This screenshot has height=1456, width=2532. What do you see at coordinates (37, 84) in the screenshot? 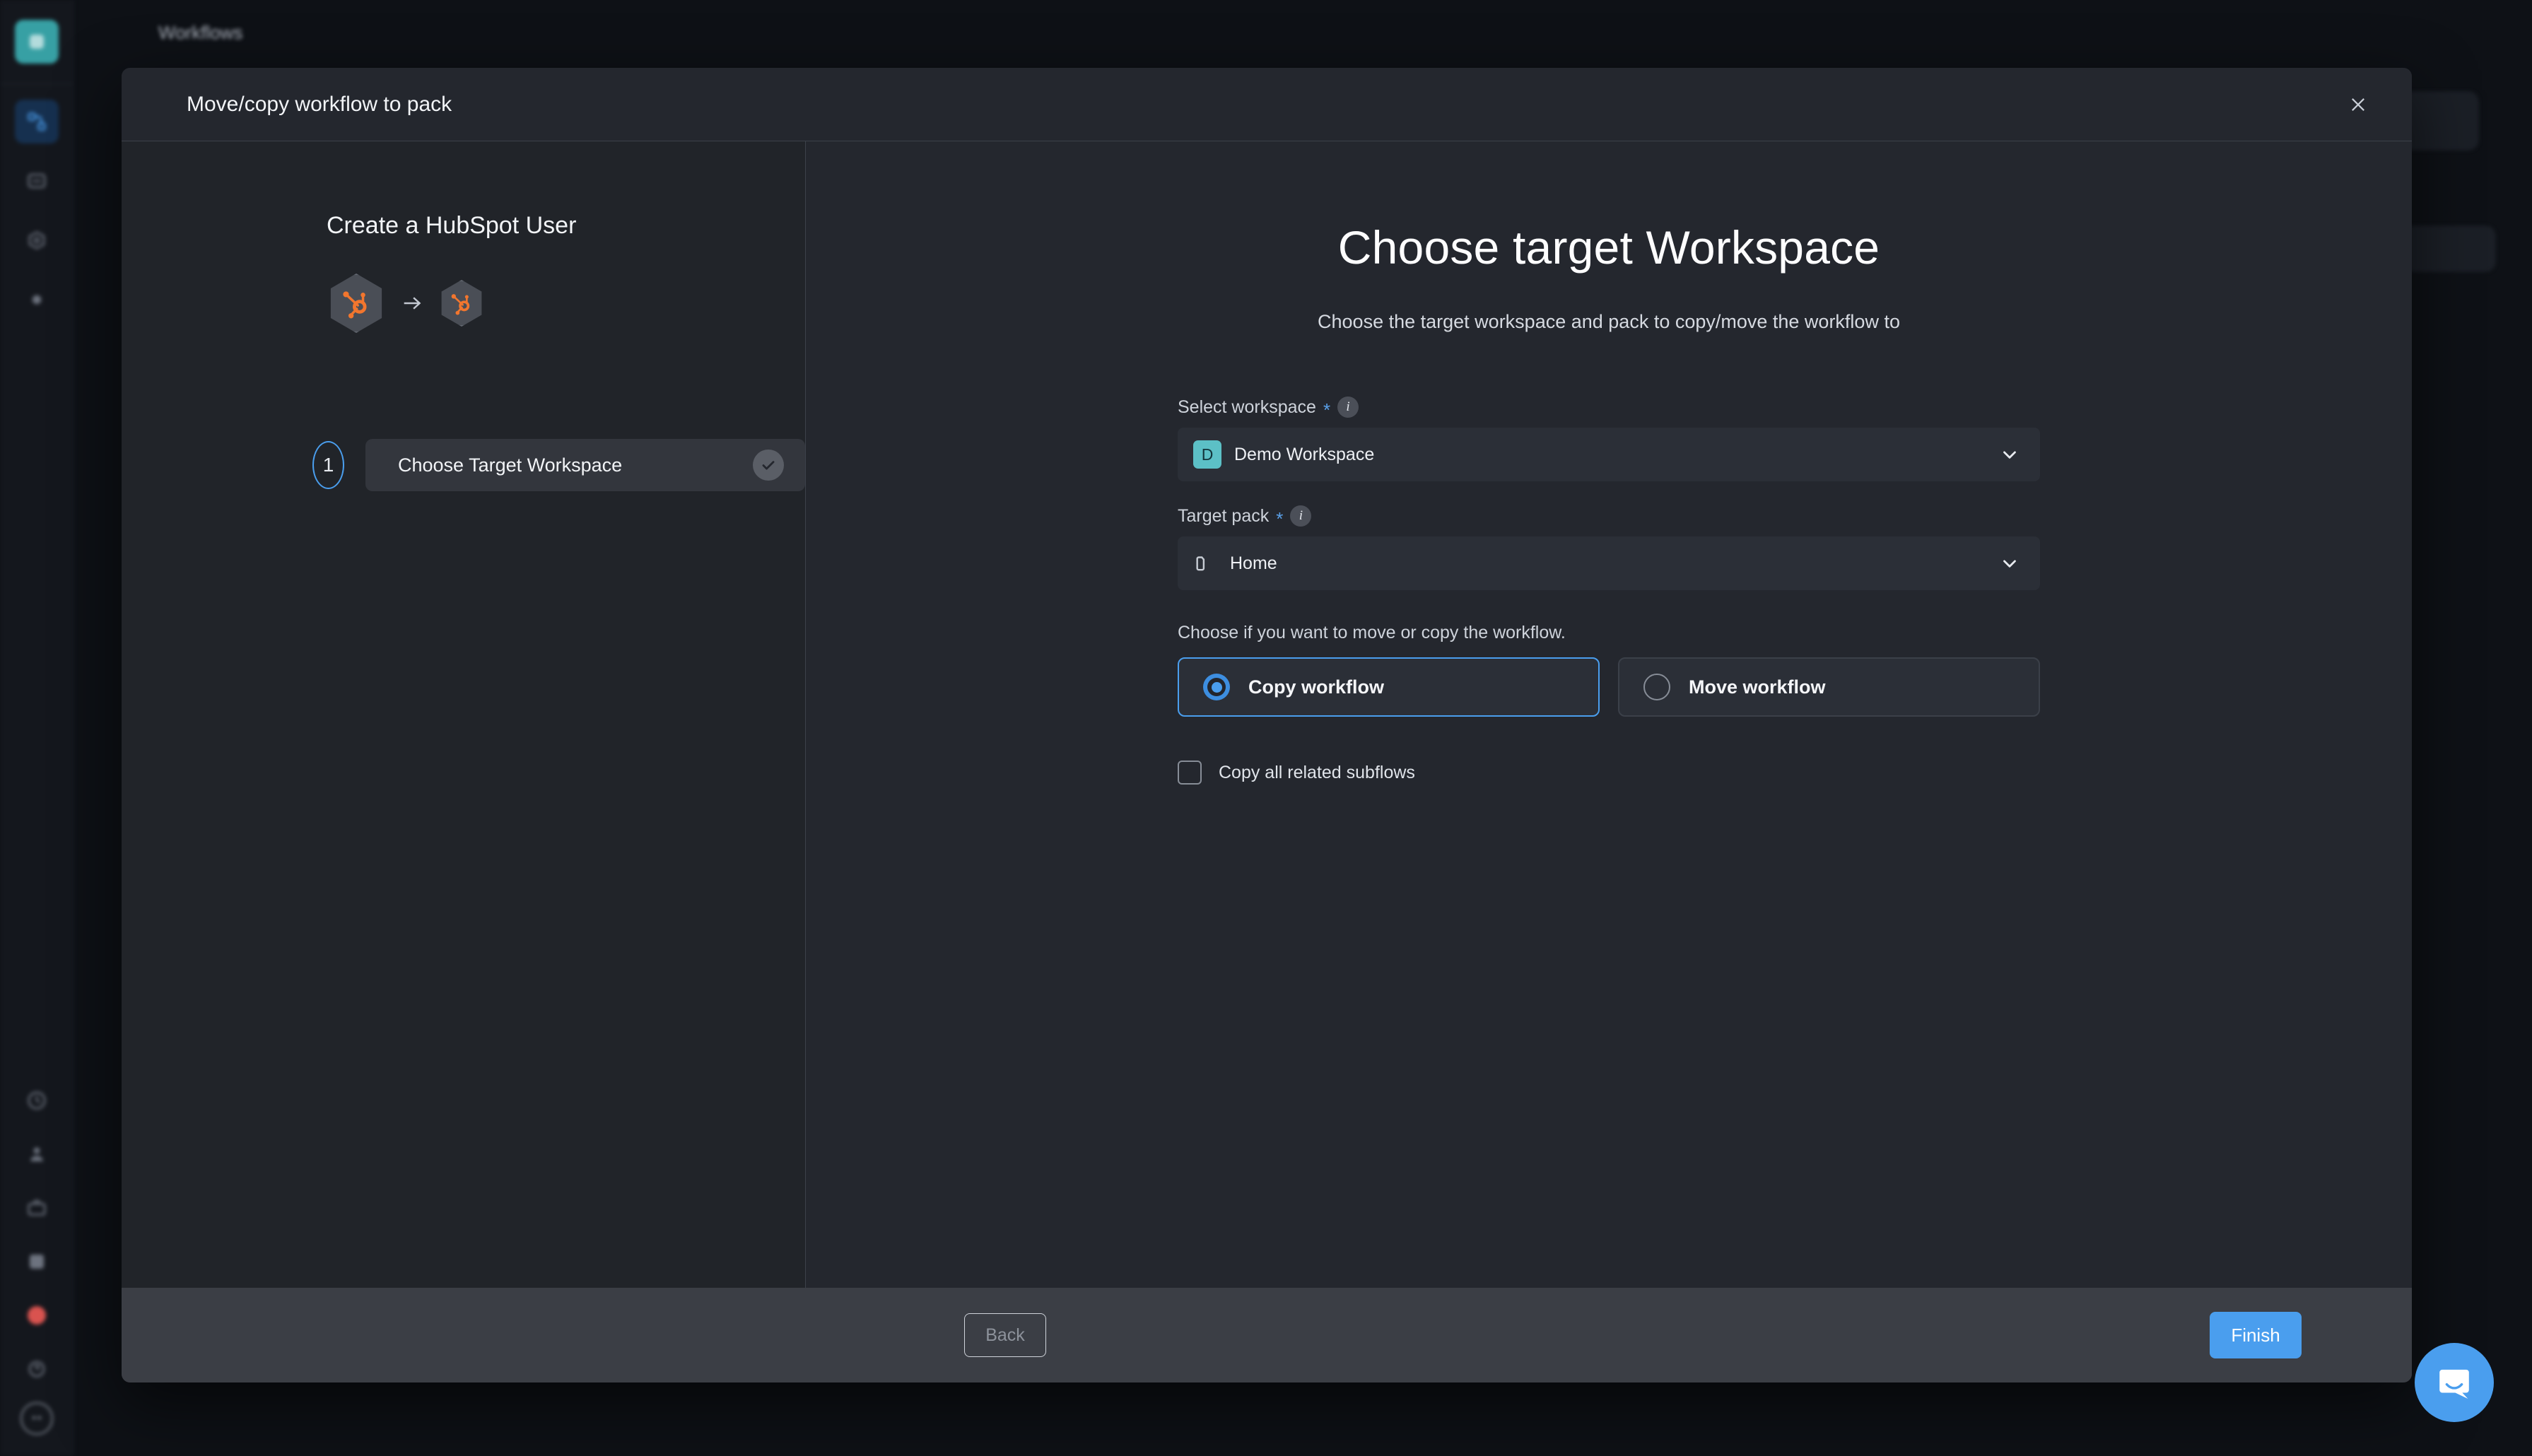
I see `sidebar-divider` at bounding box center [37, 84].